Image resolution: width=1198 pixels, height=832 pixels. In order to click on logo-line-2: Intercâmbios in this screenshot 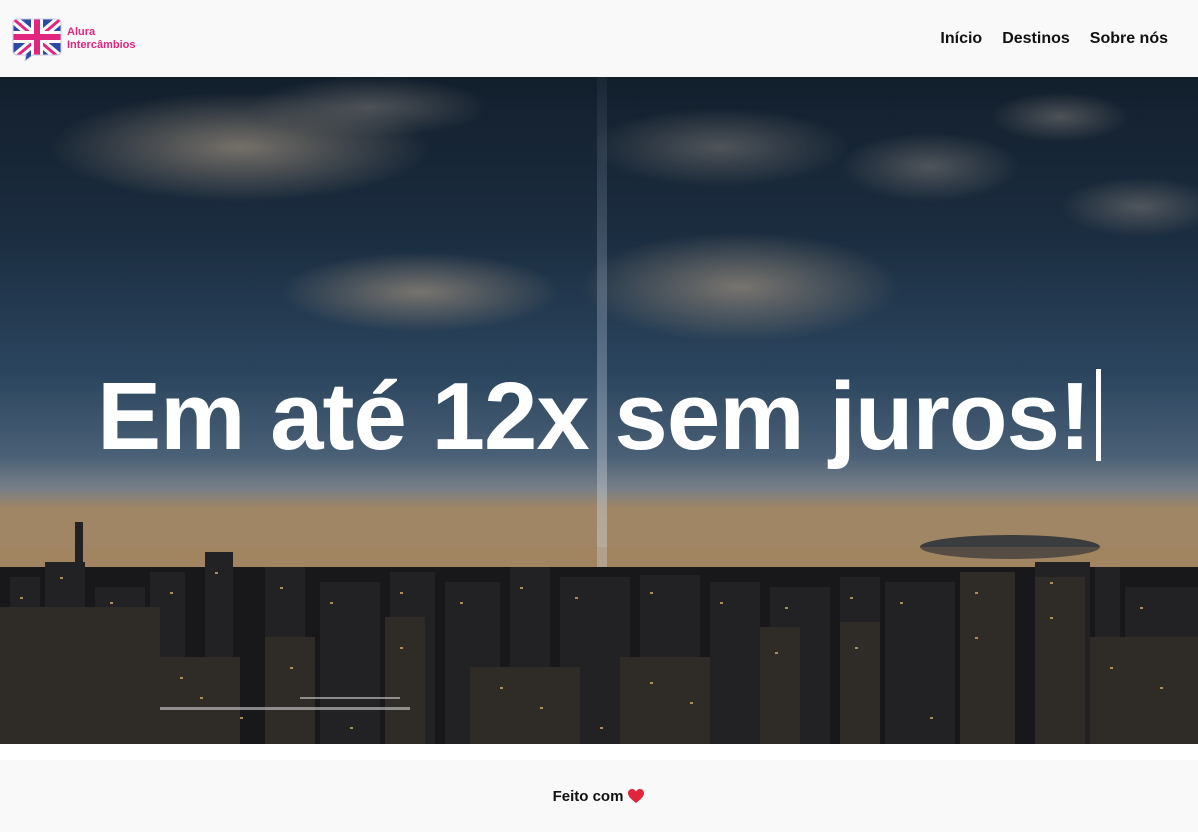, I will do `click(101, 44)`.